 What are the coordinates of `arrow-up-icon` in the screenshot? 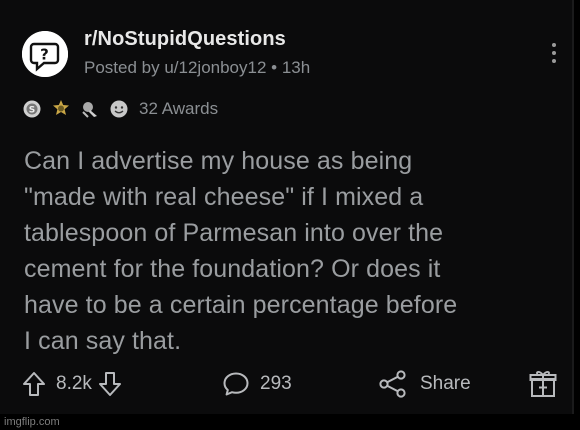 It's located at (34, 384).